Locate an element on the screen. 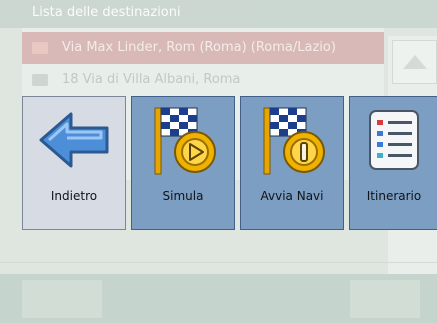  checkered-flag-play-icon is located at coordinates (183, 140).